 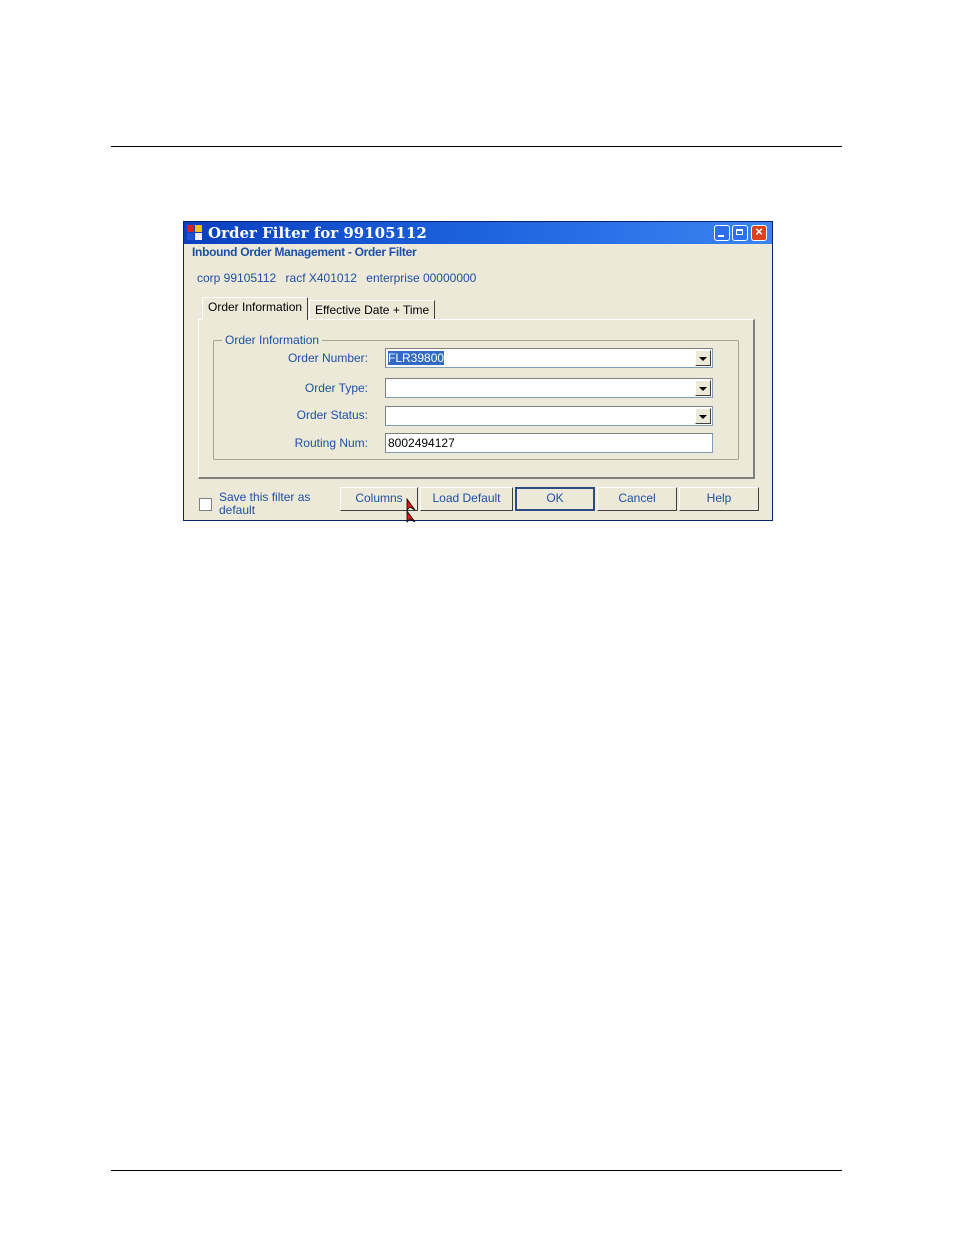 What do you see at coordinates (740, 233) in the screenshot?
I see `maximize-icon` at bounding box center [740, 233].